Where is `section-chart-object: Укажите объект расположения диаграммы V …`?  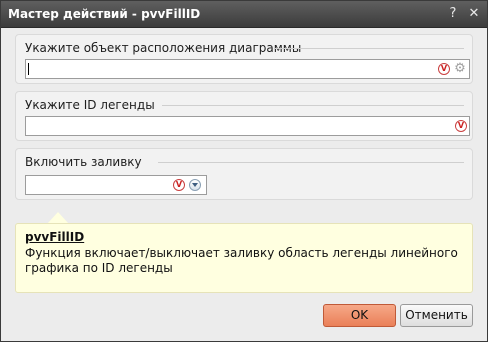
section-chart-object: Укажите объект расположения диаграммы V … is located at coordinates (244, 59).